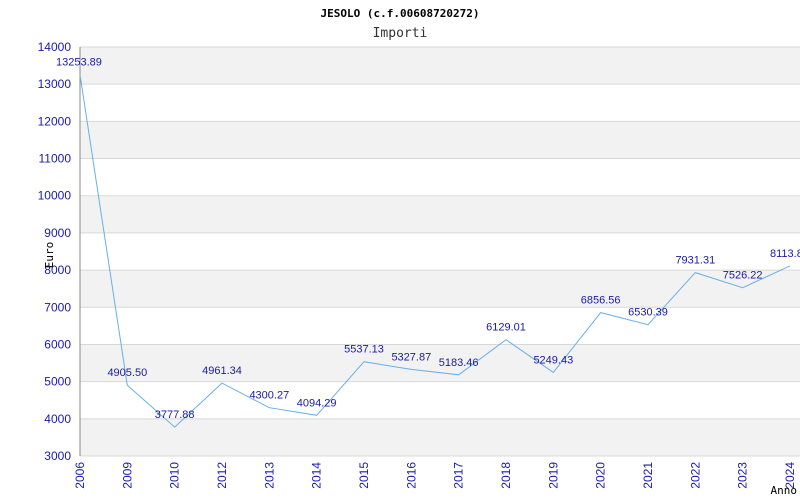 This screenshot has width=800, height=500. I want to click on chart-title: JESOLO (c.f.00608720272), so click(400, 13).